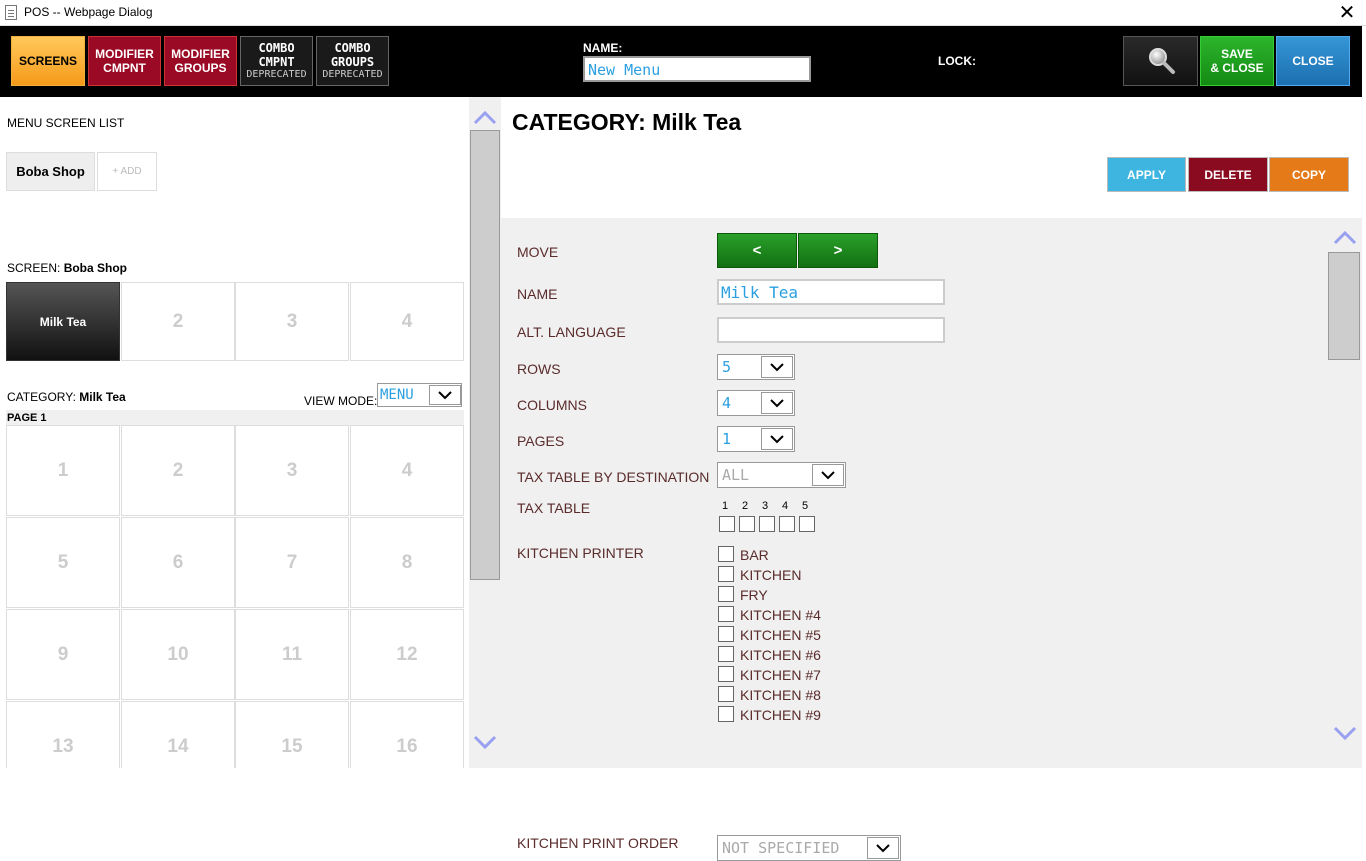 This screenshot has height=861, width=1366. Describe the element at coordinates (41, 397) in the screenshot. I see `category-prefix: CATEGORY:` at that location.